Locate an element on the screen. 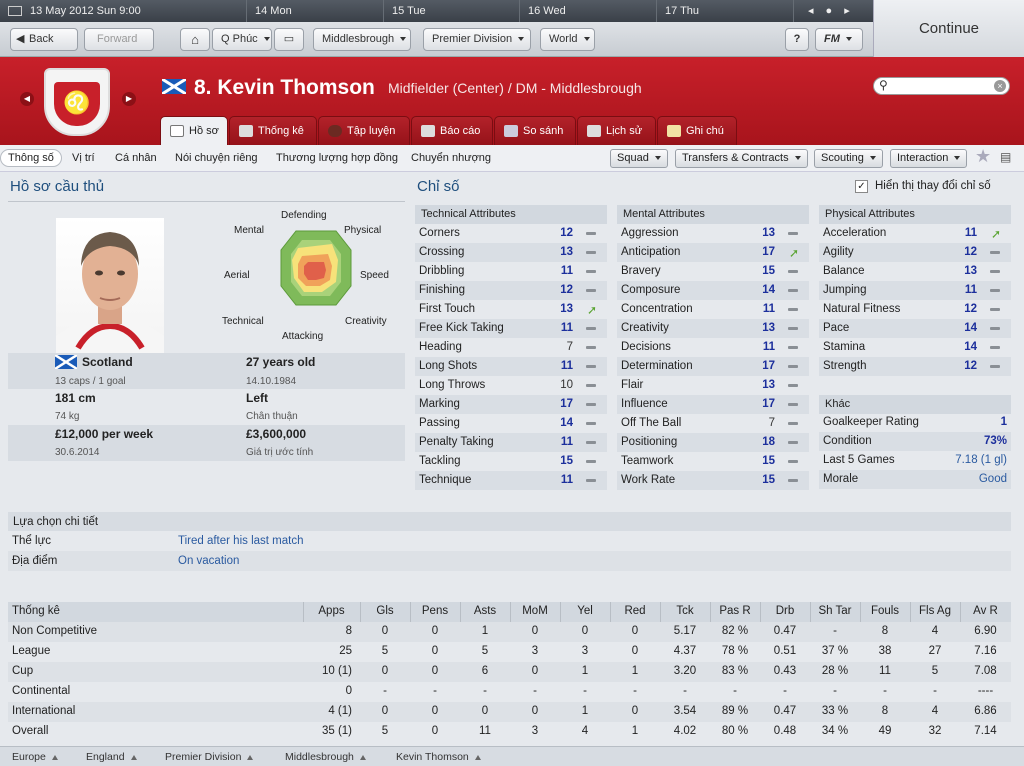 The width and height of the screenshot is (1024, 766). attribute-row: Off The Ball 7 is located at coordinates (713, 423).